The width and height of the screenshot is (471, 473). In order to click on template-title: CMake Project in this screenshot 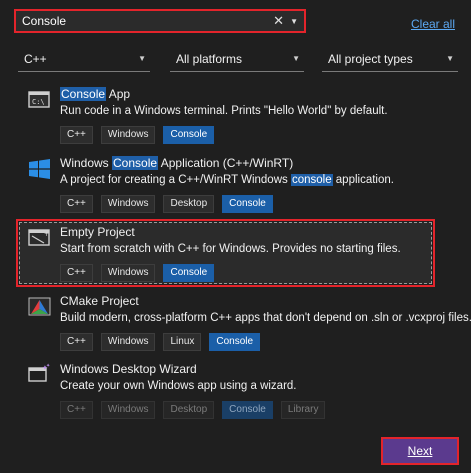, I will do `click(99, 301)`.